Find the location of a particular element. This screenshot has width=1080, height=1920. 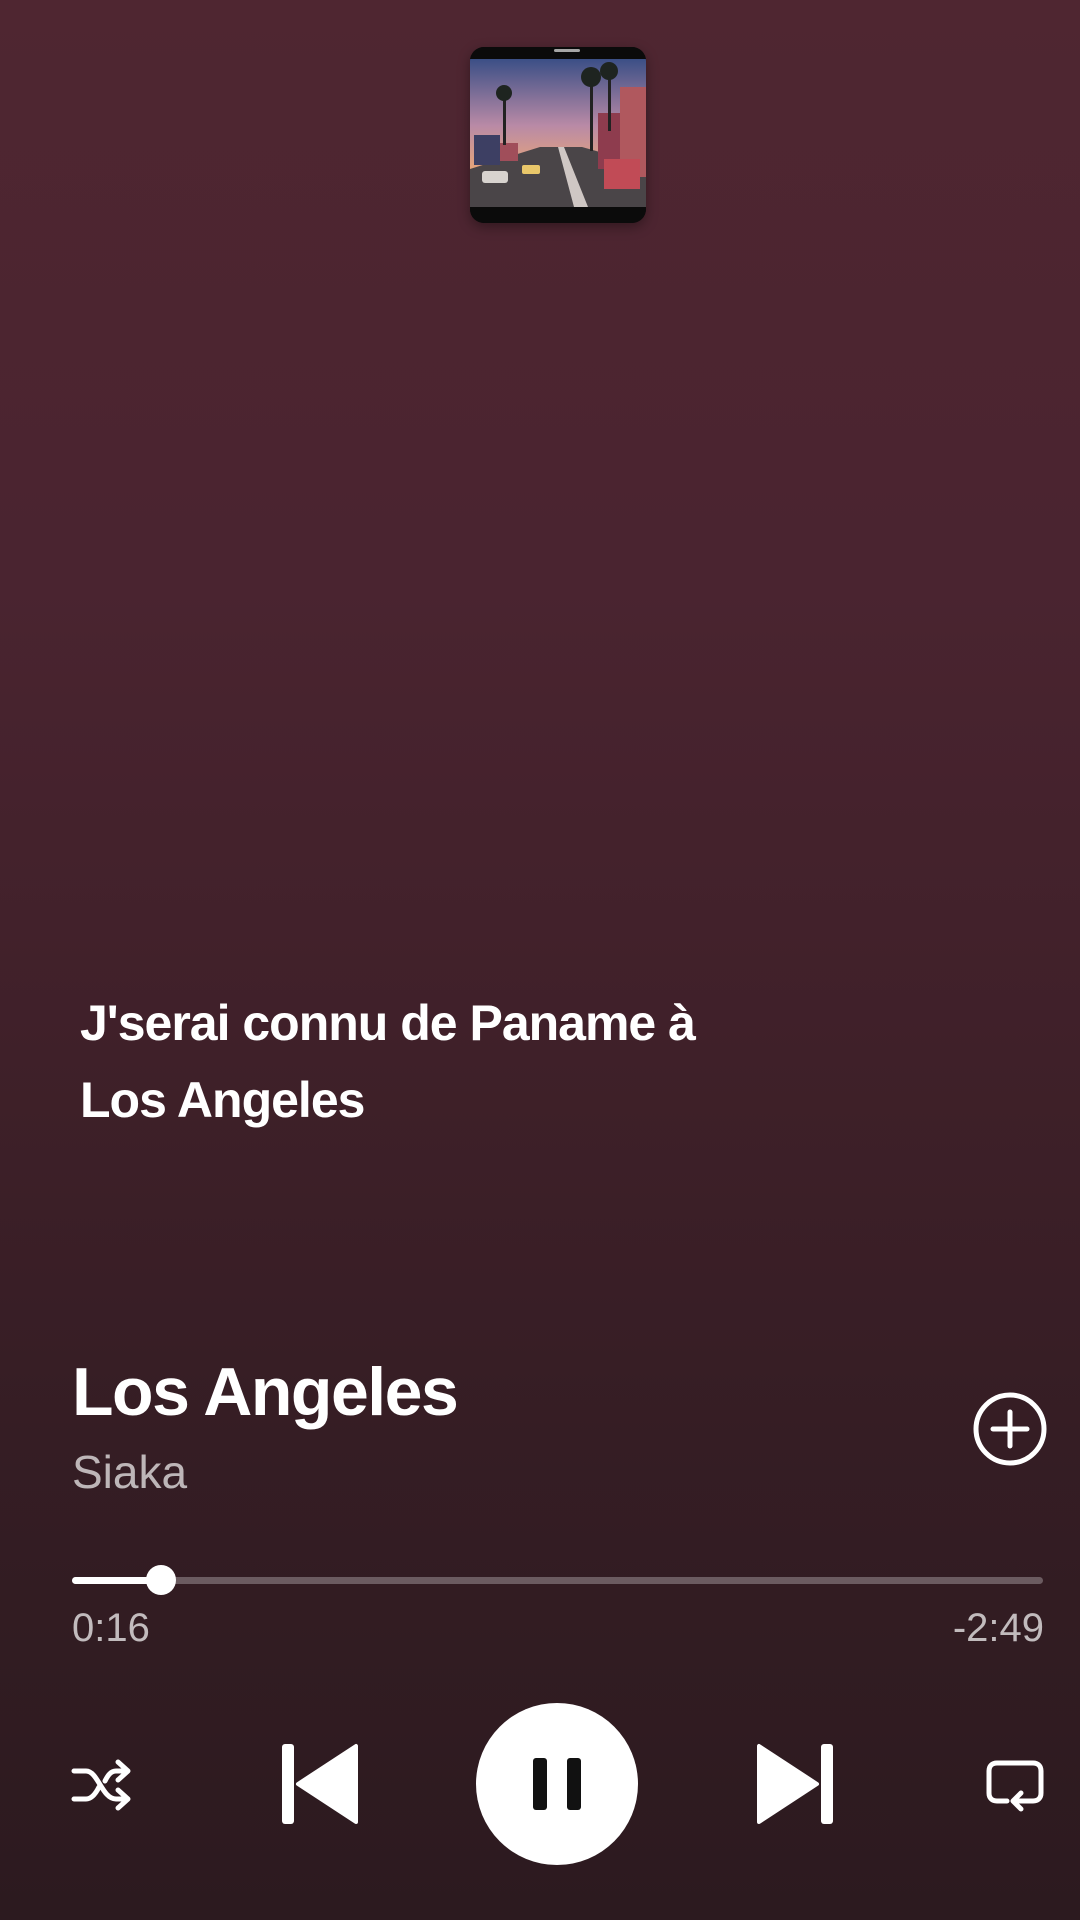

add-circle-icon is located at coordinates (1010, 1429).